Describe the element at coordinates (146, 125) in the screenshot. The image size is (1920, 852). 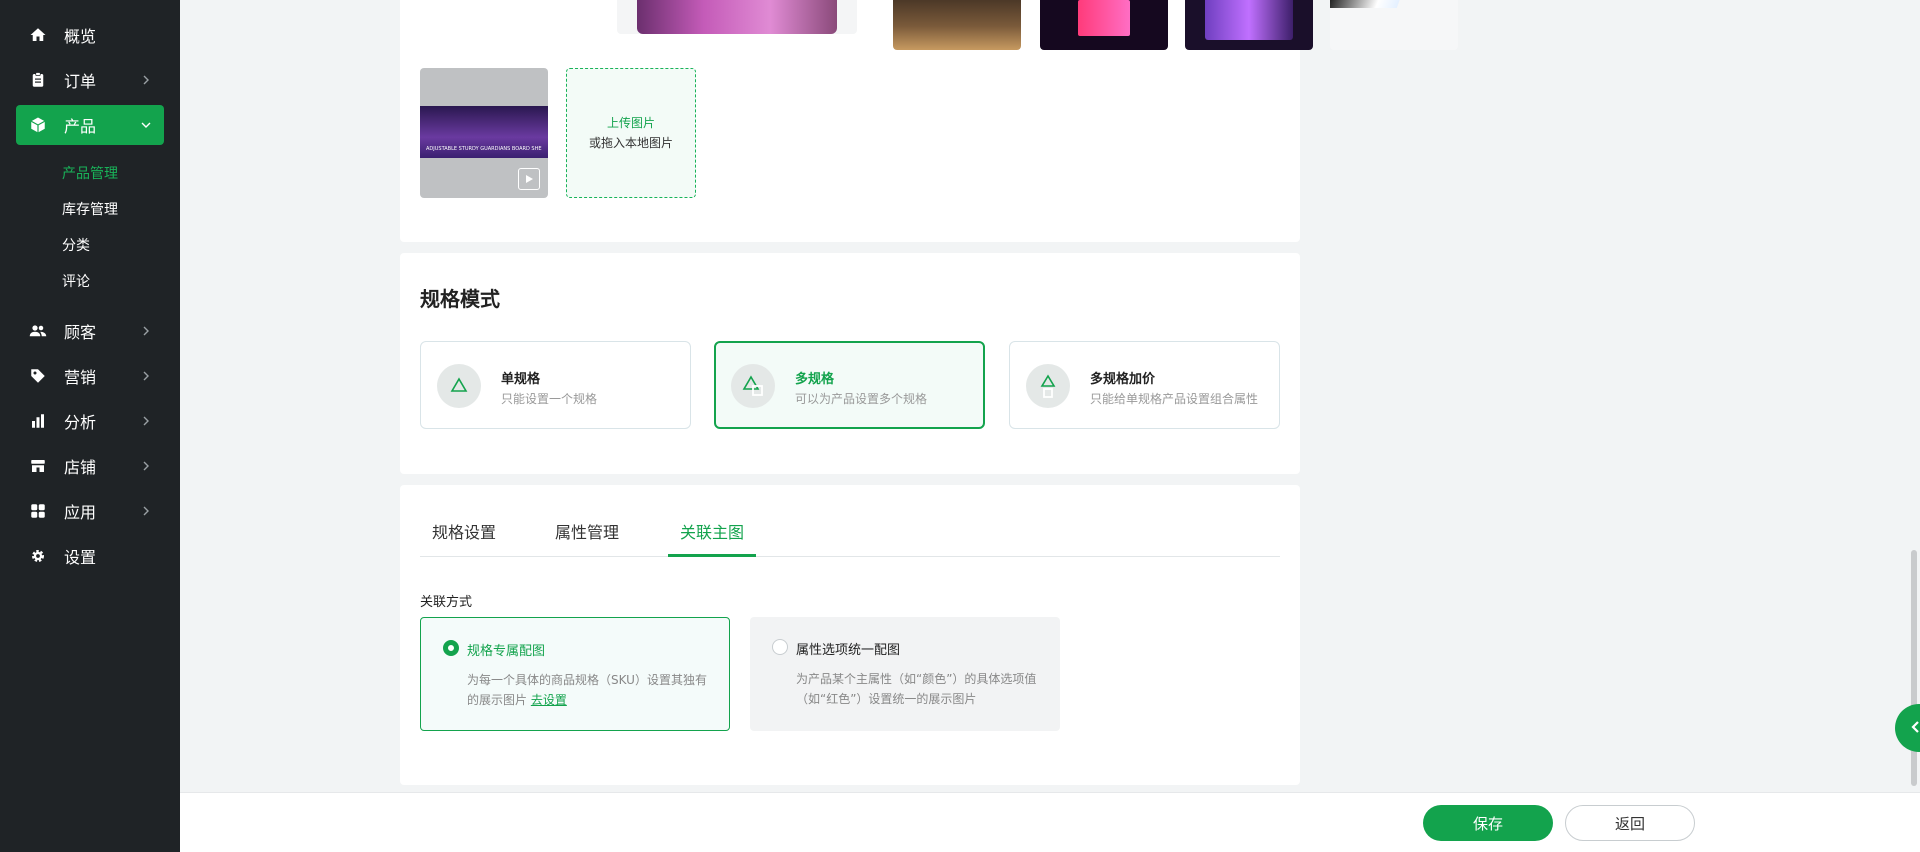
I see `chevron-down-icon` at that location.